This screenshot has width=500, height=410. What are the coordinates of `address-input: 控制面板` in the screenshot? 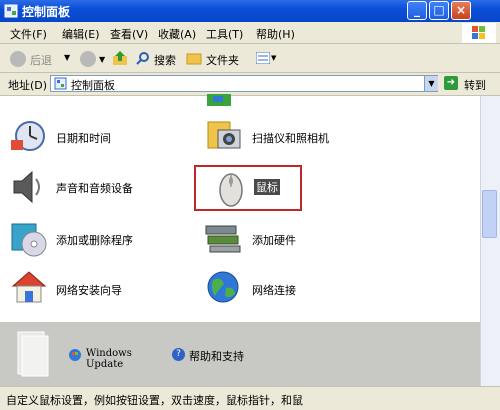 It's located at (244, 83).